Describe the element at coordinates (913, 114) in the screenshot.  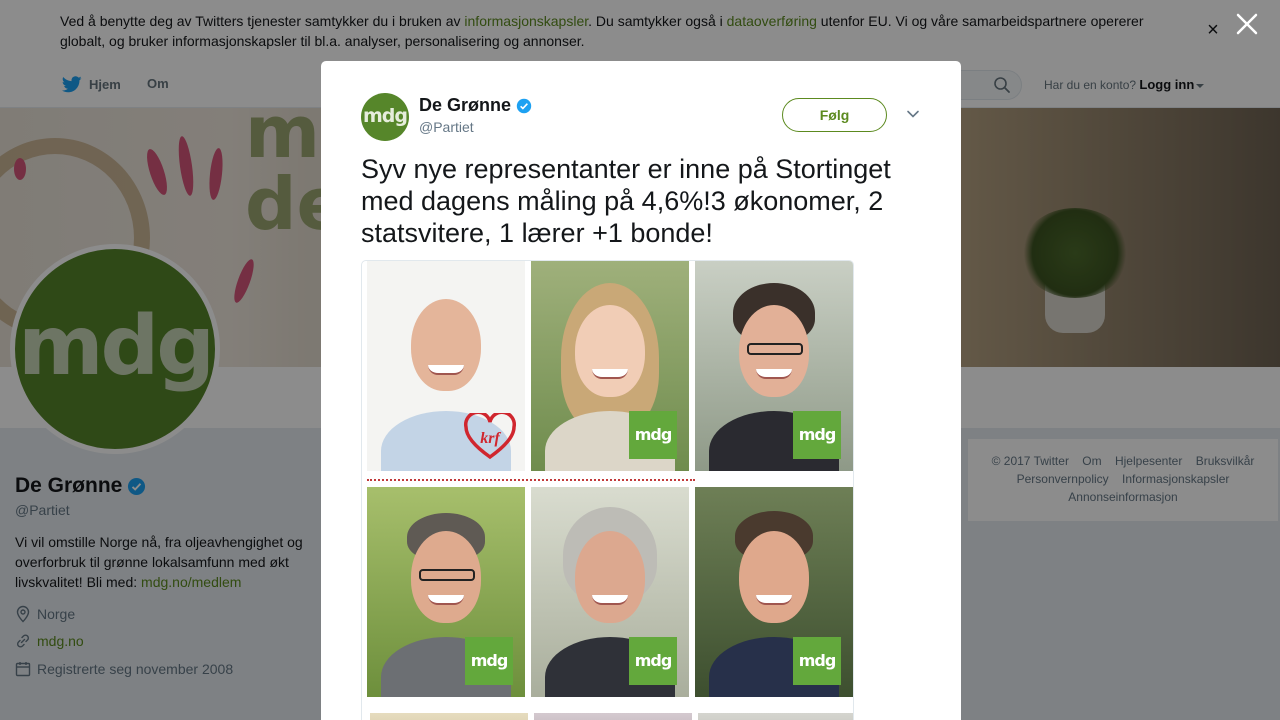
I see `chevron-down-icon` at that location.